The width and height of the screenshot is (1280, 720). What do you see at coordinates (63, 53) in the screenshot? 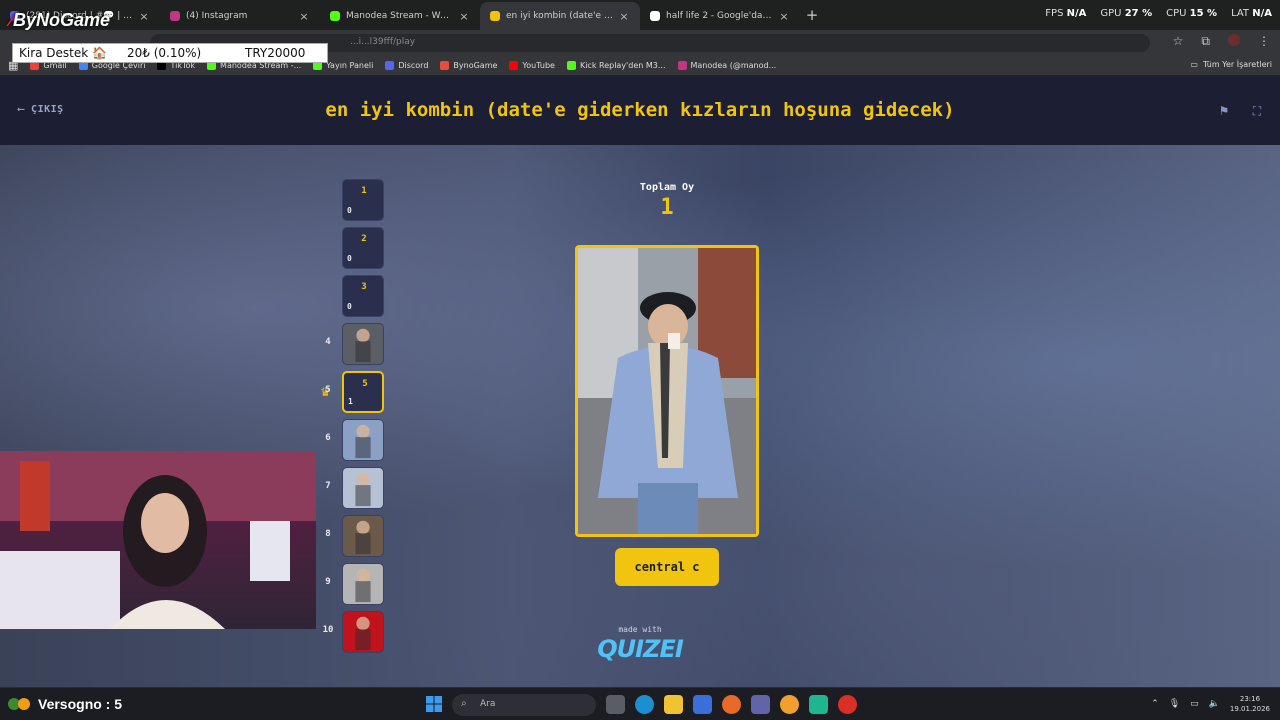
I see `rent-support-label: Kira Destek 🏠` at bounding box center [63, 53].